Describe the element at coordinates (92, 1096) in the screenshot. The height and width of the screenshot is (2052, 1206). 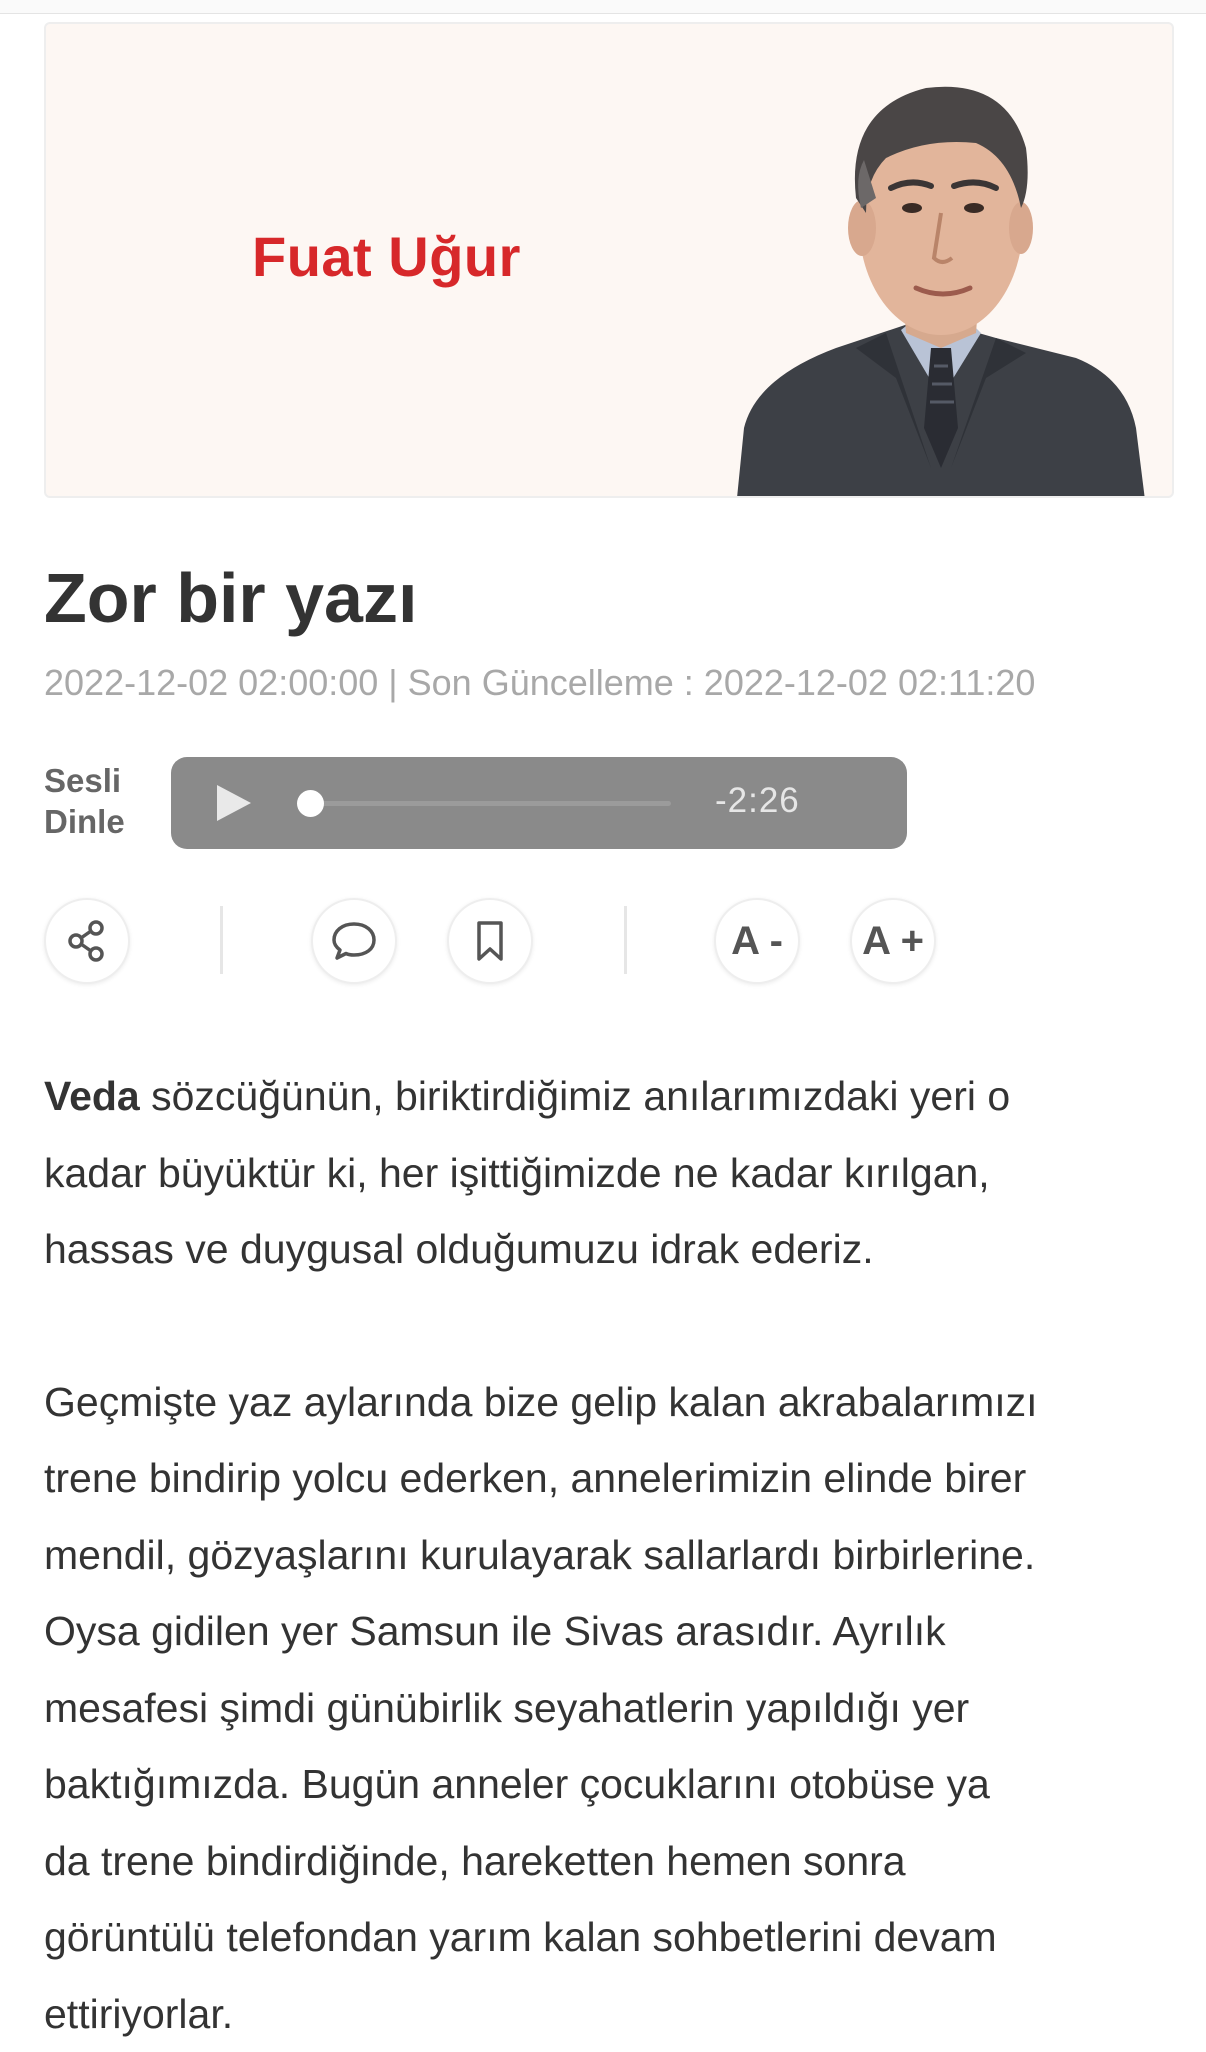
I see `paragraph-lead: Veda` at that location.